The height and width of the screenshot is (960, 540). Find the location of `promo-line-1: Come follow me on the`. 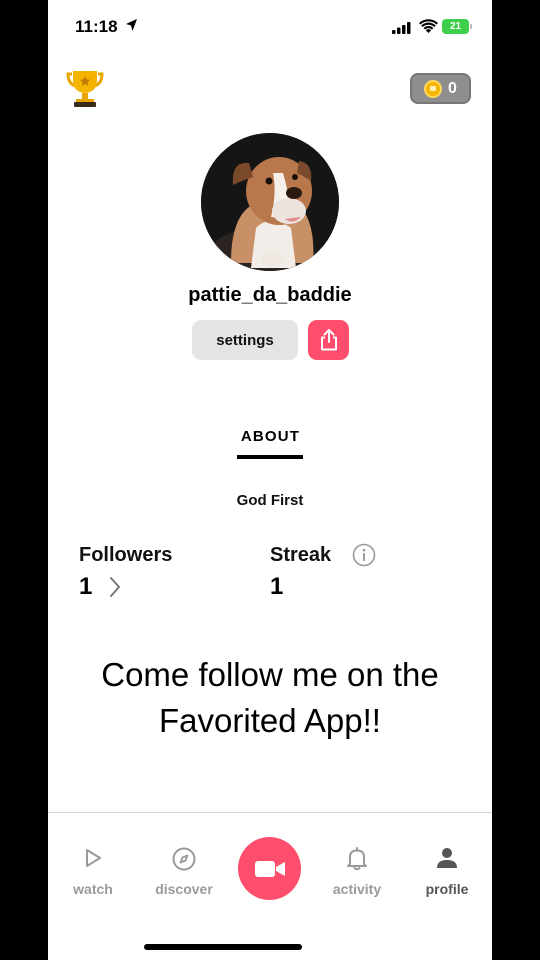

promo-line-1: Come follow me on the is located at coordinates (270, 674).